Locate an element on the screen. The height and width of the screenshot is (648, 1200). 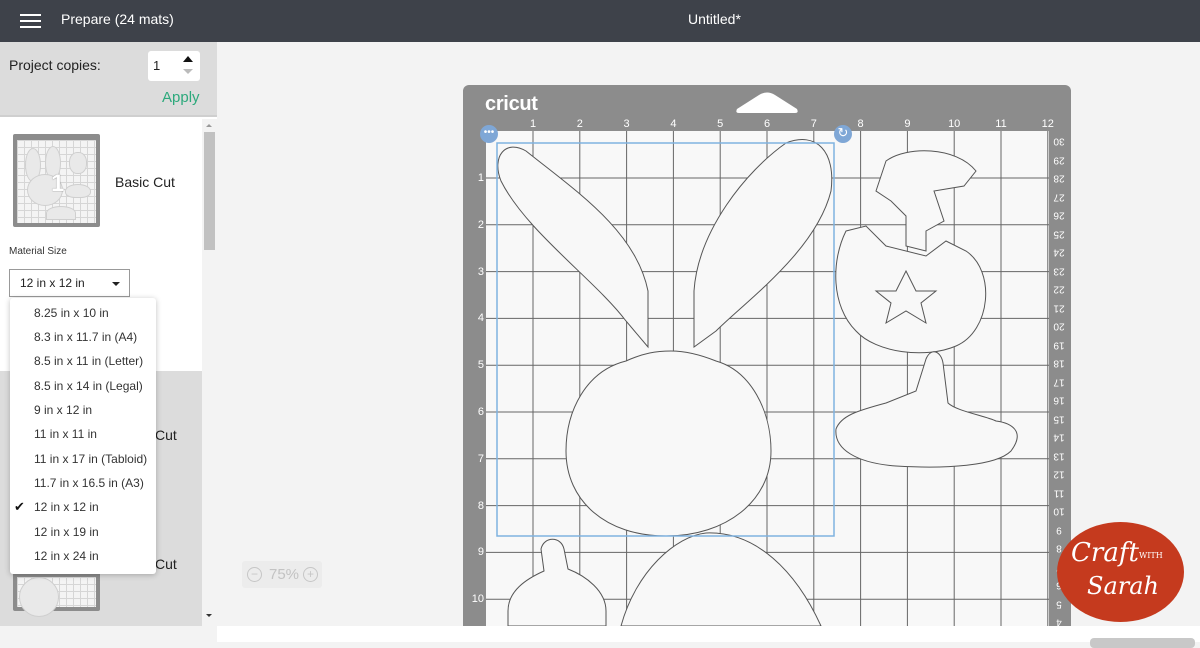
zoom-out-icon: − is located at coordinates (254, 574).